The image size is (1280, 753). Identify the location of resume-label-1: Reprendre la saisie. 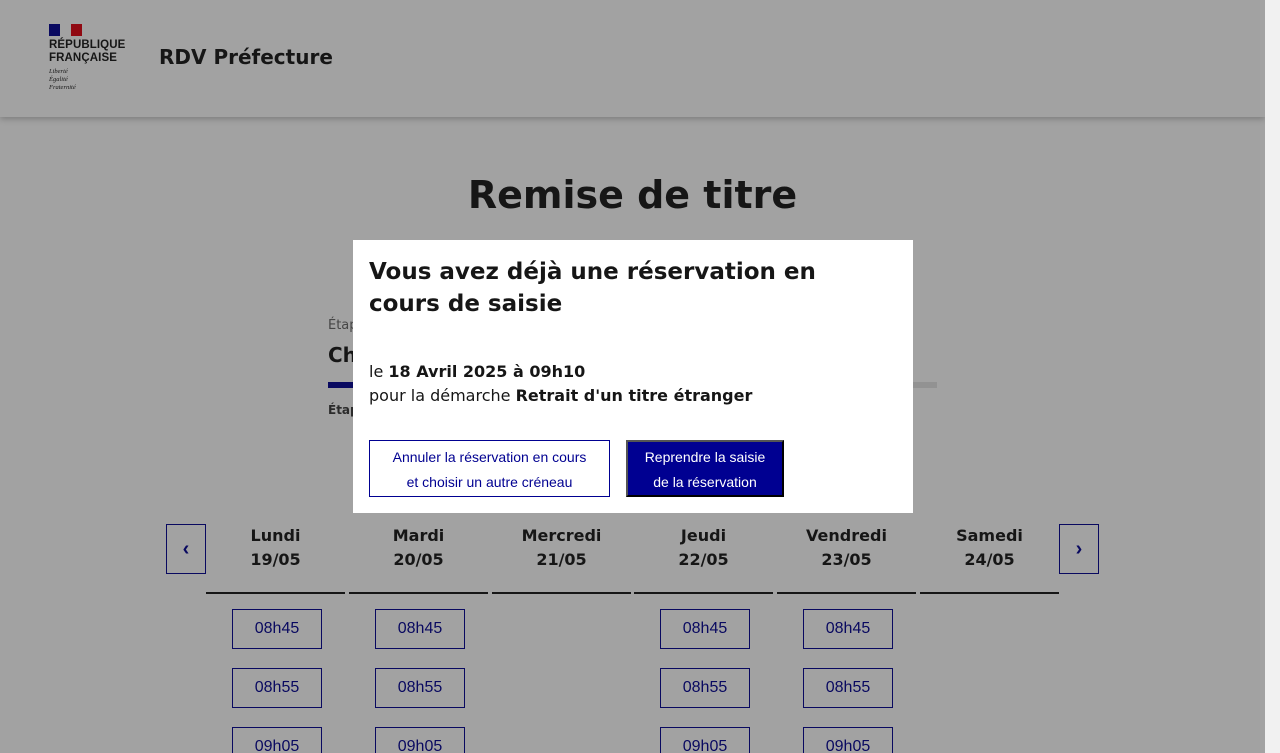
(705, 457).